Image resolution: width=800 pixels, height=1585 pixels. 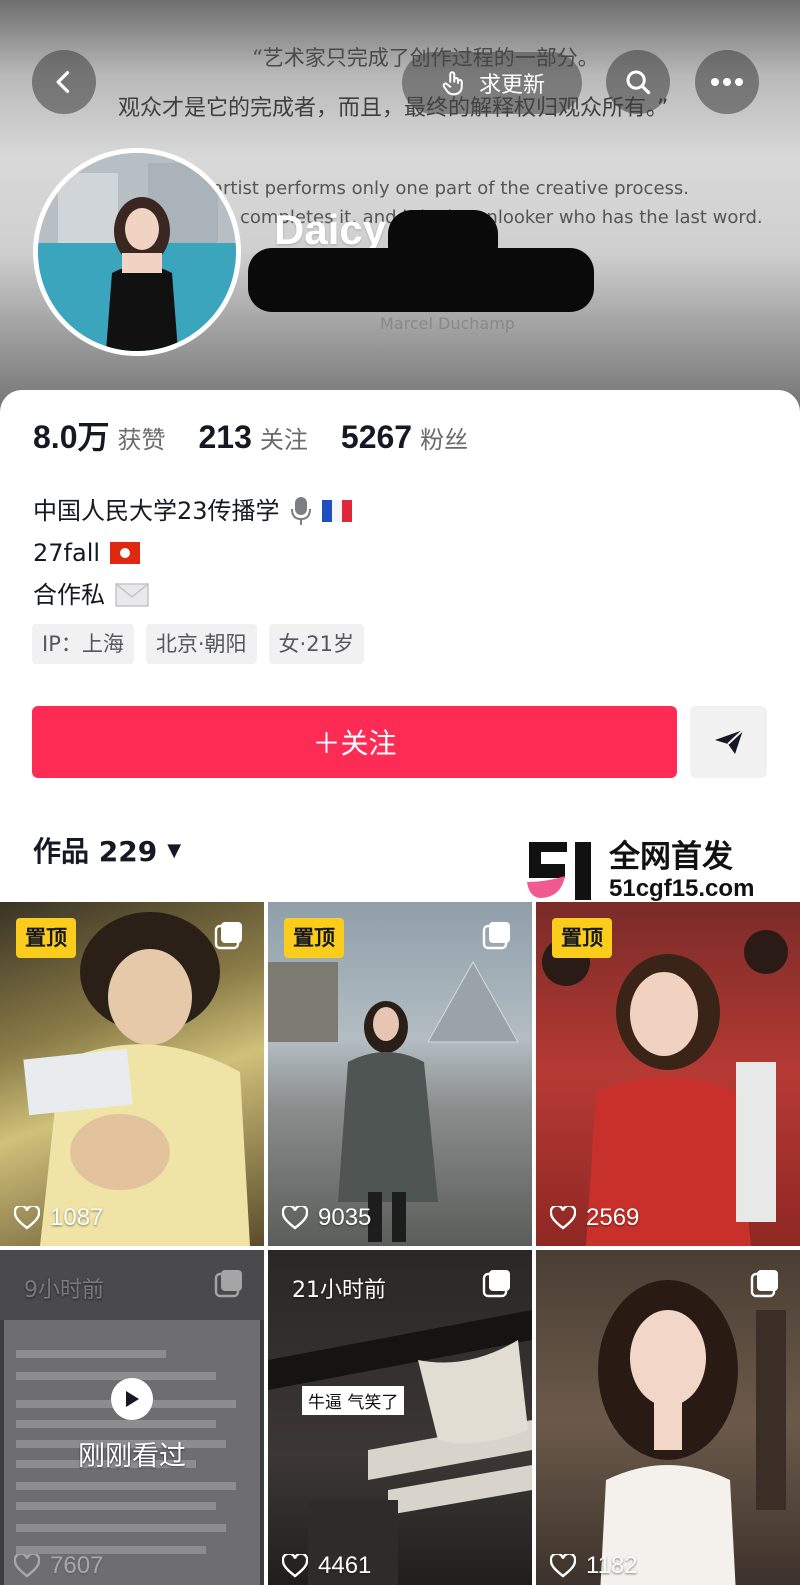 I want to click on like-count-value: 7607, so click(x=77, y=1565).